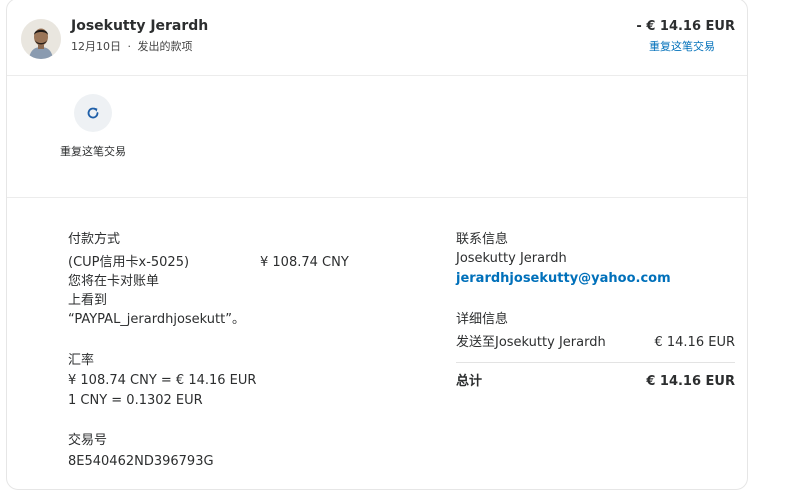 The width and height of the screenshot is (800, 490). What do you see at coordinates (94, 239) in the screenshot?
I see `payment-method-title: 付款方式` at bounding box center [94, 239].